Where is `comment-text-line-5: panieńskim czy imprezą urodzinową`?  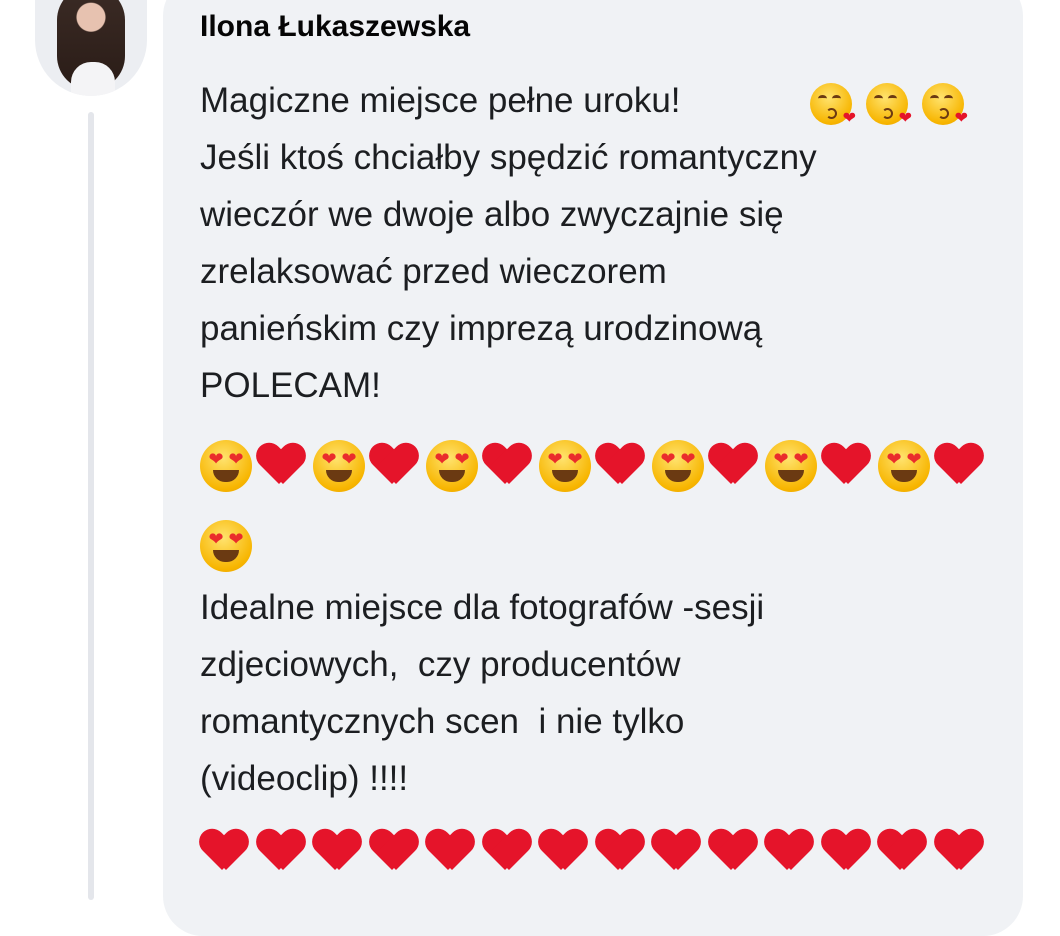
comment-text-line-5: panieńskim czy imprezą urodzinową is located at coordinates (481, 328).